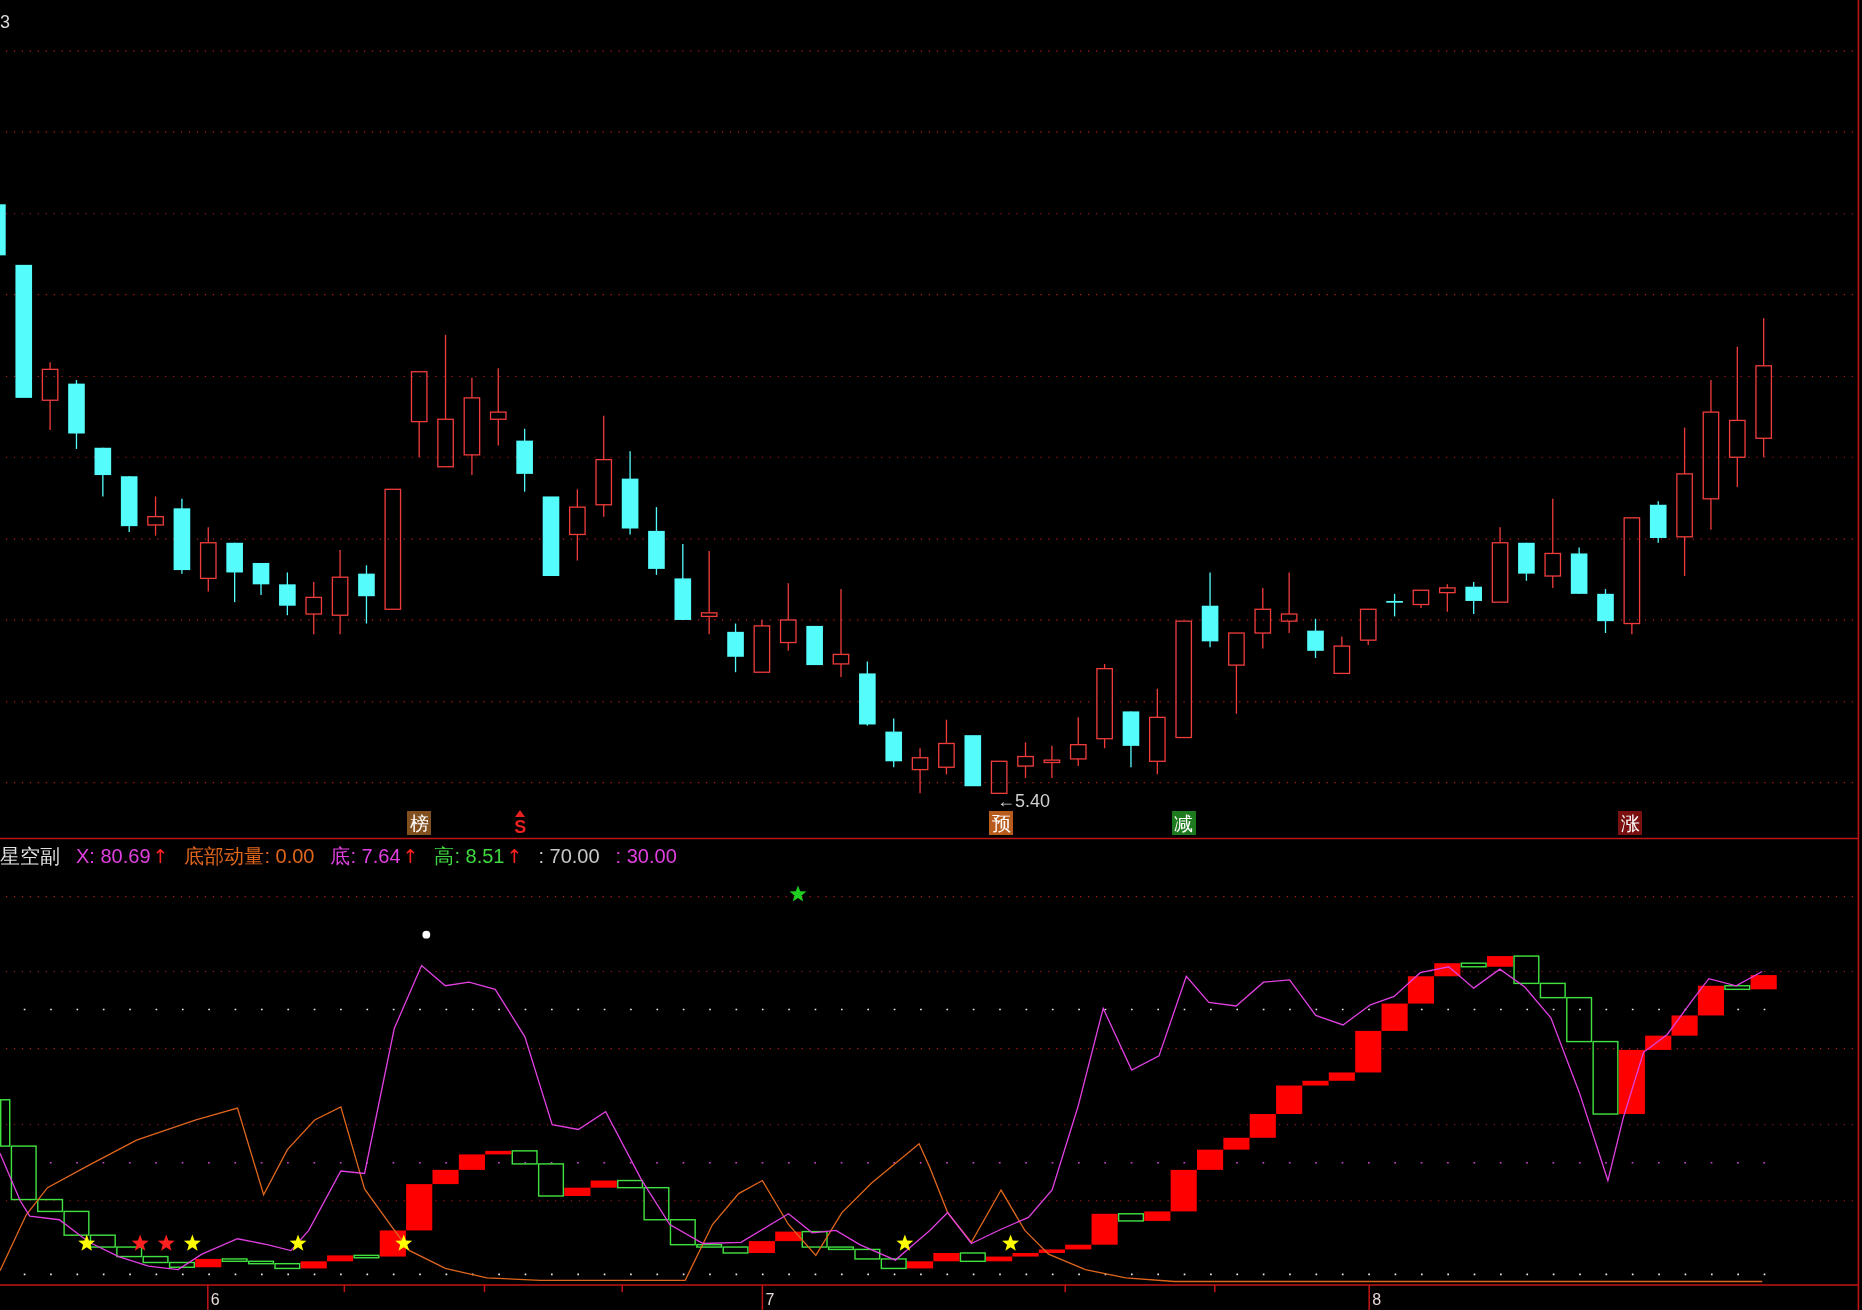 Image resolution: width=1862 pixels, height=1310 pixels. I want to click on indicator-readout: : 70.00, so click(569, 856).